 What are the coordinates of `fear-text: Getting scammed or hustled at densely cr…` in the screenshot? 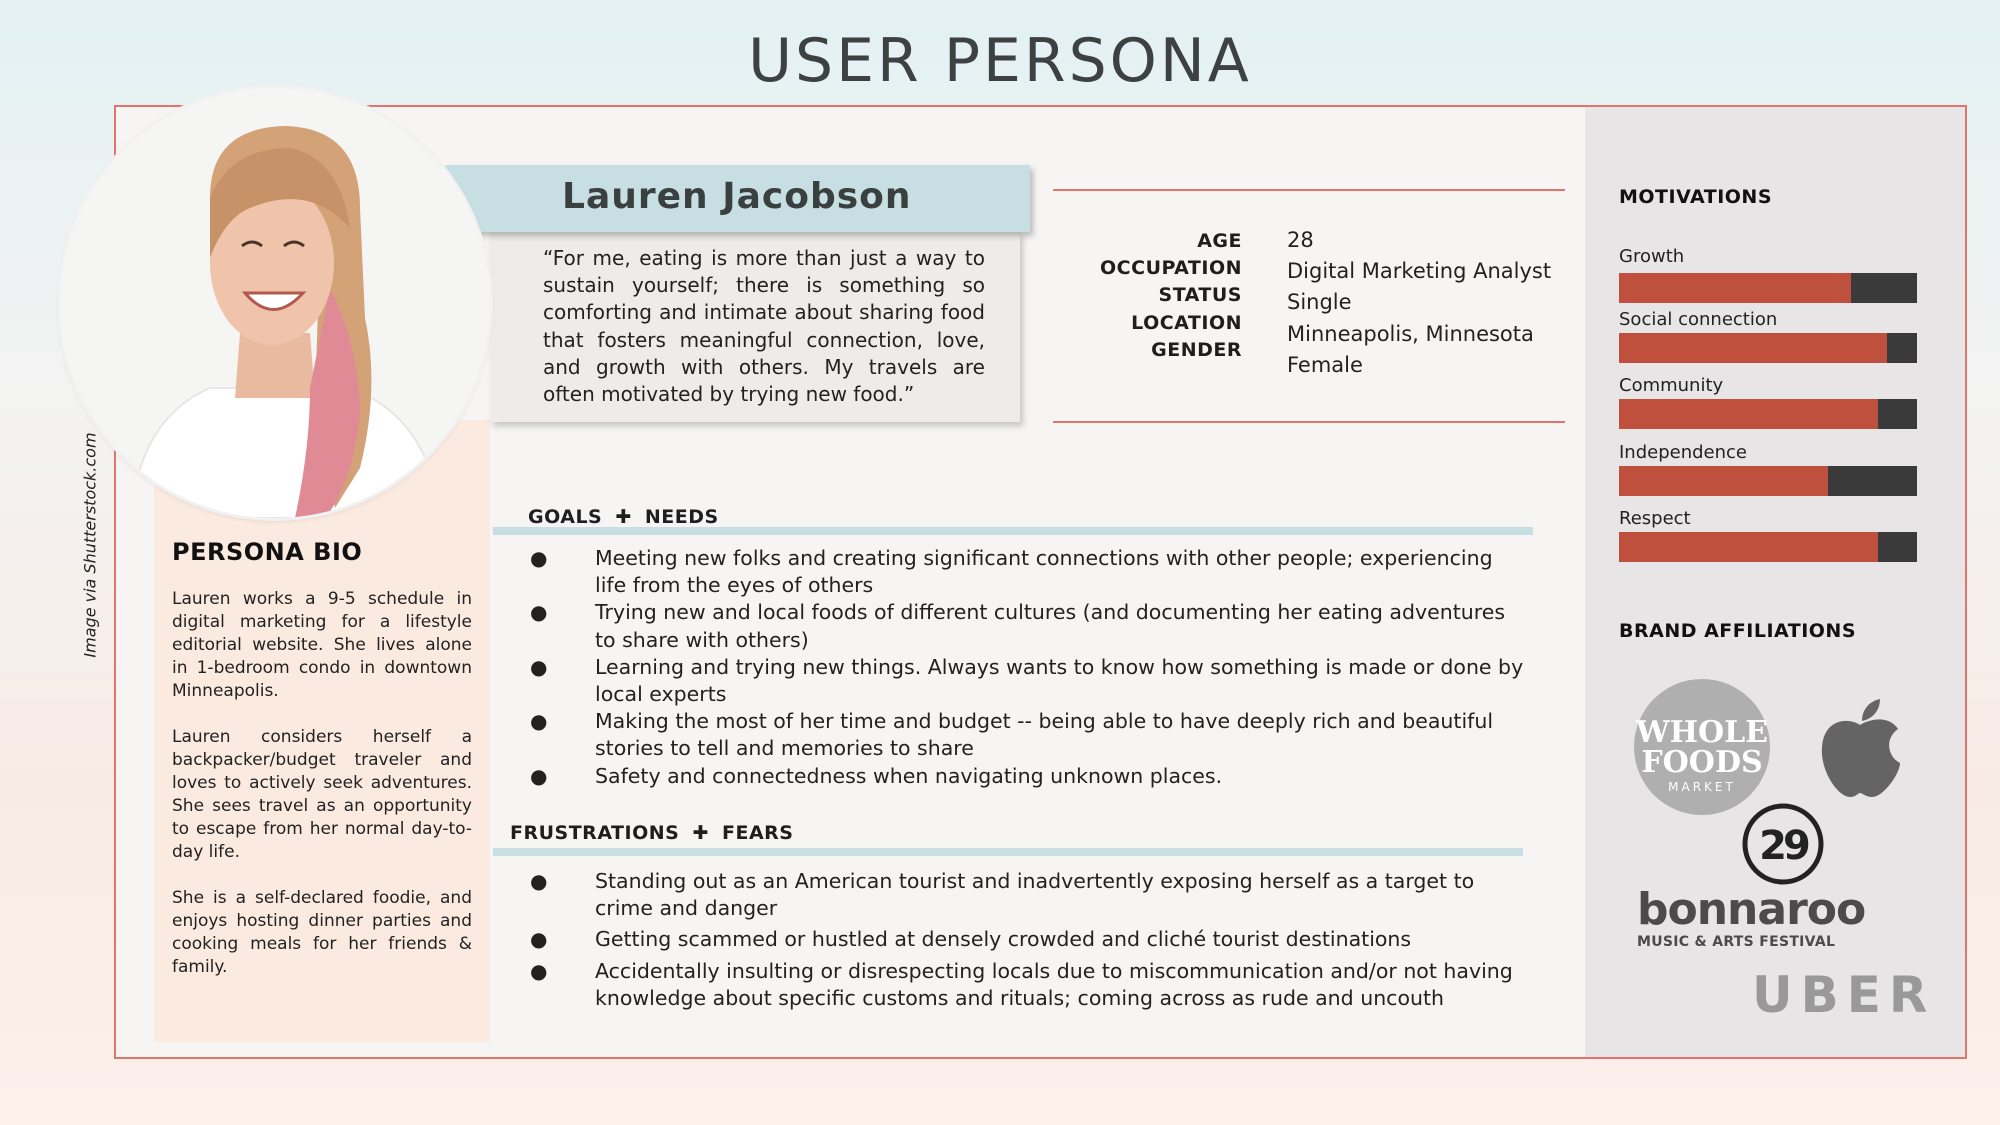 It's located at (1003, 939).